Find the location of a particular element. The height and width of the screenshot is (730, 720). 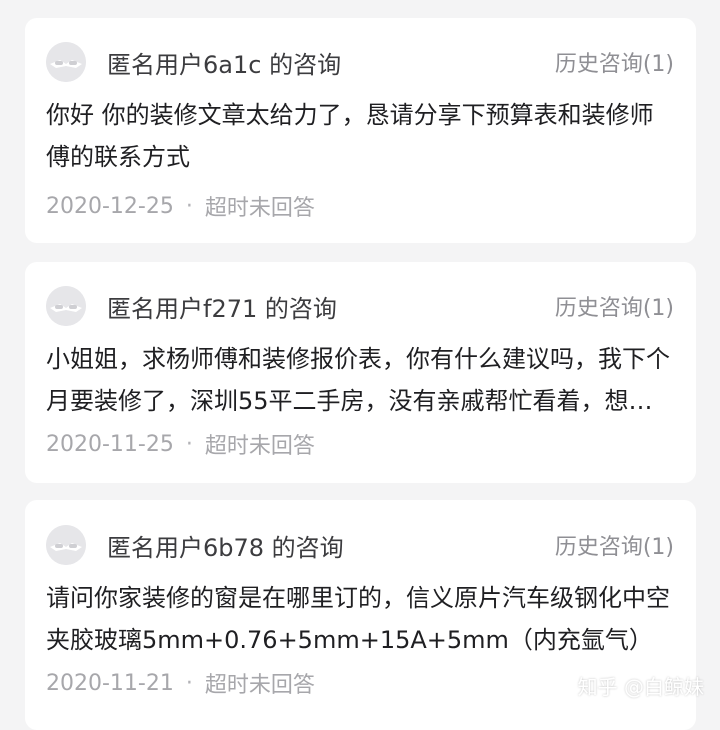

card-meta: 2020-12-25 · 超时未回答 is located at coordinates (360, 206).